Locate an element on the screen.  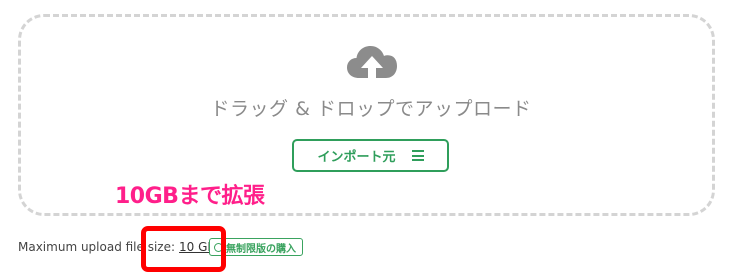
upload-limit-info: Maximum upload file size: 10 GB is located at coordinates (117, 247).